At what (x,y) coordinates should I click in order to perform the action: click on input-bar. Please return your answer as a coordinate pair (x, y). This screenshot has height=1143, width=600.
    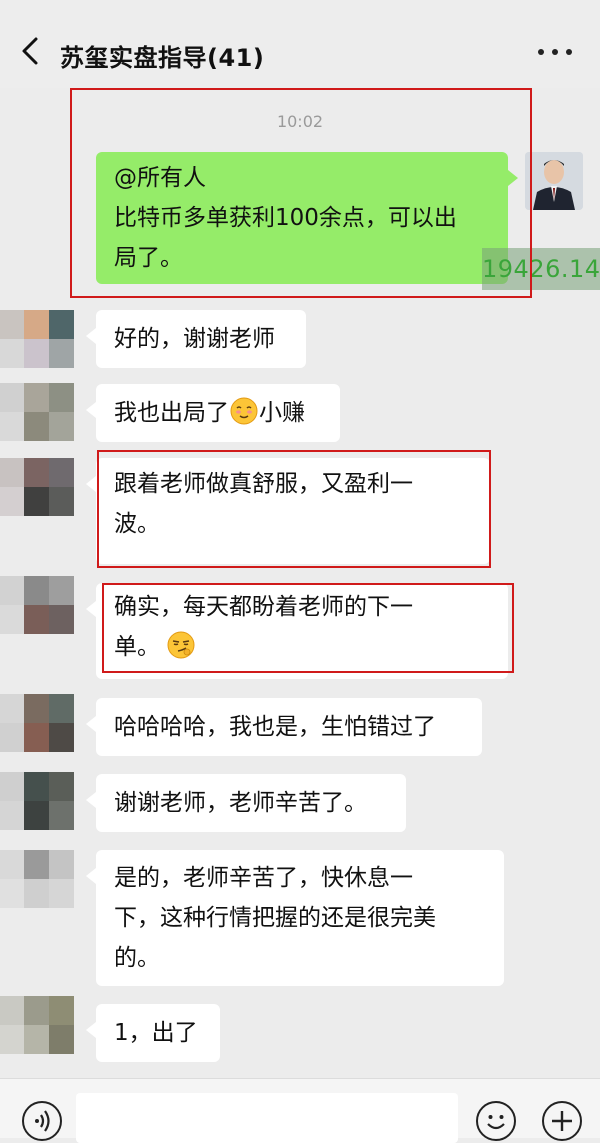
    Looking at the image, I should click on (300, 1110).